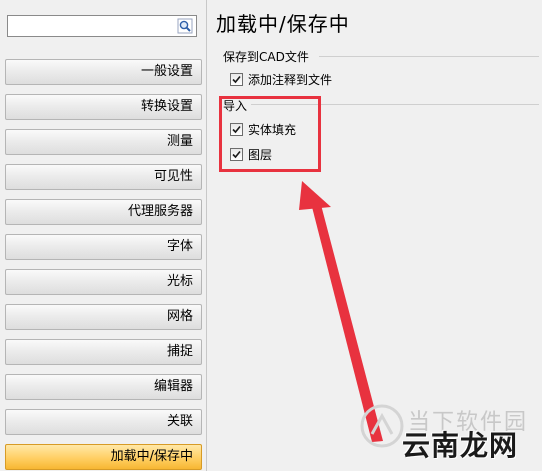 The image size is (542, 471). I want to click on annotation-arrow, so click(341, 311).